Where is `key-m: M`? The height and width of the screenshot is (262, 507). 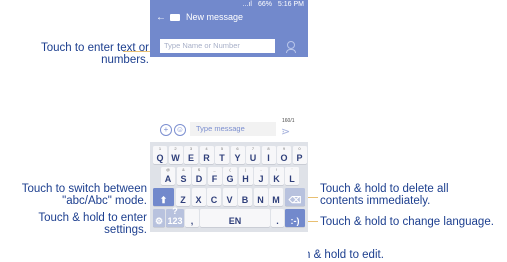 key-m: M is located at coordinates (276, 197).